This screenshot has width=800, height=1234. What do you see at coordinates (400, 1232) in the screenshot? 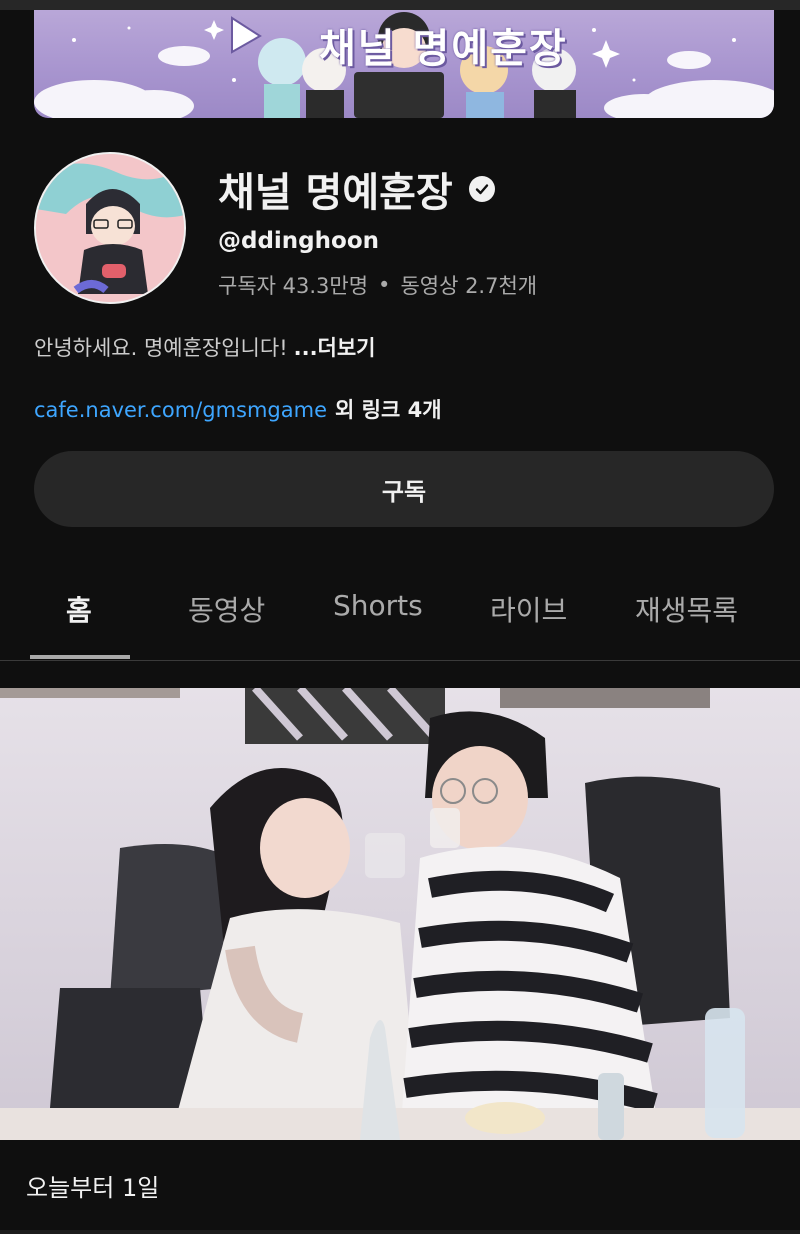
I see `bottom-divider` at bounding box center [400, 1232].